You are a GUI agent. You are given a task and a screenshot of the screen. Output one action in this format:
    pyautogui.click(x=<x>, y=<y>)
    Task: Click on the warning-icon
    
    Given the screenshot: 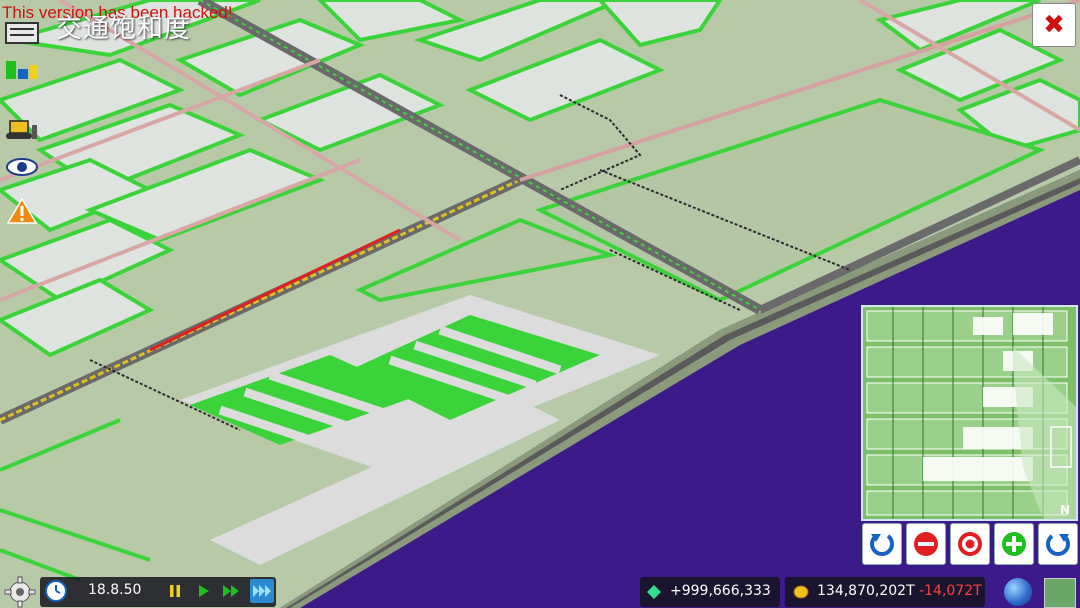 What is the action you would take?
    pyautogui.click(x=22, y=210)
    